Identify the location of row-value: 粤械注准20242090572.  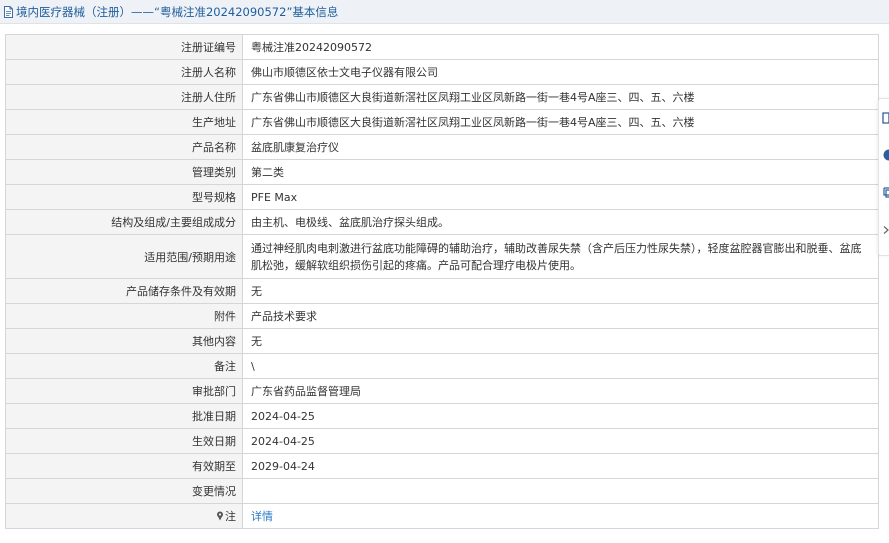
(560, 47).